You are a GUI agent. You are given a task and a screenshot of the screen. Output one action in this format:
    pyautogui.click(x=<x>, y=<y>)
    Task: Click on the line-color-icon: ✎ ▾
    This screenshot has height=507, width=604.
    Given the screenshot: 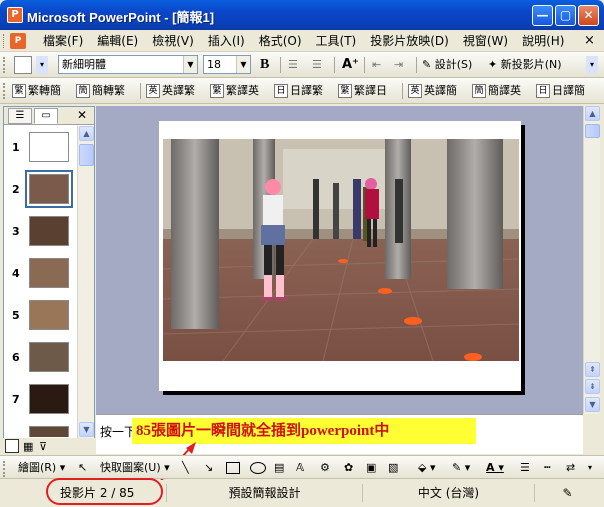 What is the action you would take?
    pyautogui.click(x=461, y=468)
    